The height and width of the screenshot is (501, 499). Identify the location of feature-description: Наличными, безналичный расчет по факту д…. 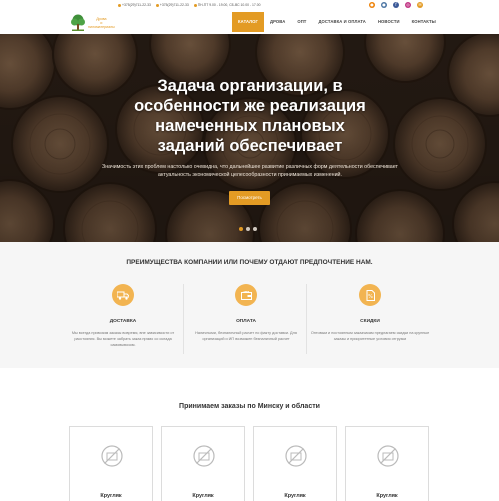
(246, 336).